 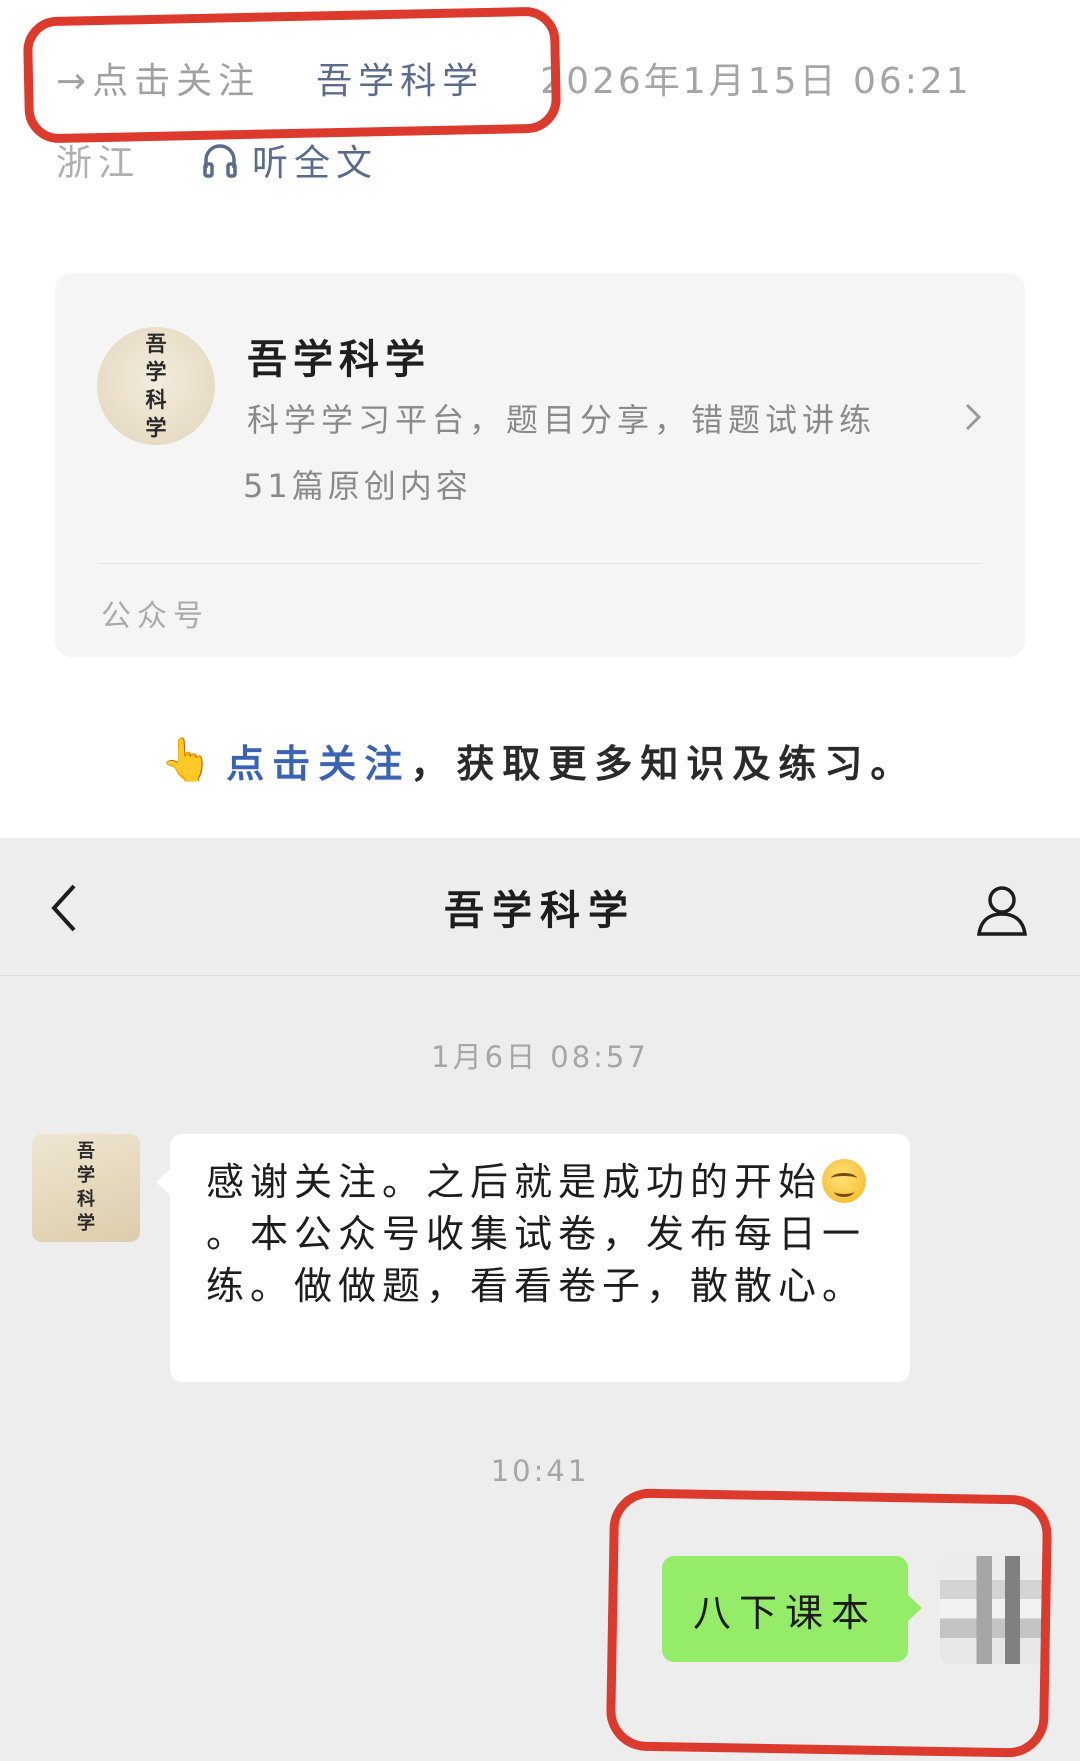 What do you see at coordinates (540, 1057) in the screenshot?
I see `message-timestamp: 1月6日 08:57` at bounding box center [540, 1057].